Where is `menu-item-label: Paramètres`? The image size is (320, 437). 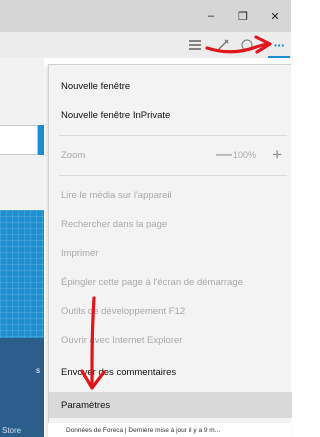
menu-item-label: Paramètres is located at coordinates (86, 405).